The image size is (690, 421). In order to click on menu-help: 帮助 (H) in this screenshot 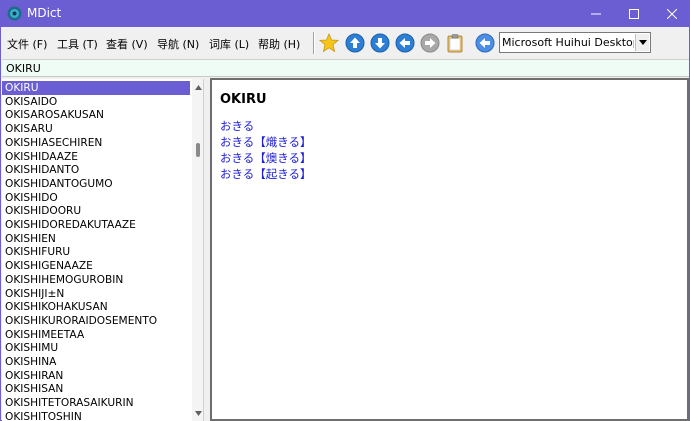, I will do `click(279, 44)`.